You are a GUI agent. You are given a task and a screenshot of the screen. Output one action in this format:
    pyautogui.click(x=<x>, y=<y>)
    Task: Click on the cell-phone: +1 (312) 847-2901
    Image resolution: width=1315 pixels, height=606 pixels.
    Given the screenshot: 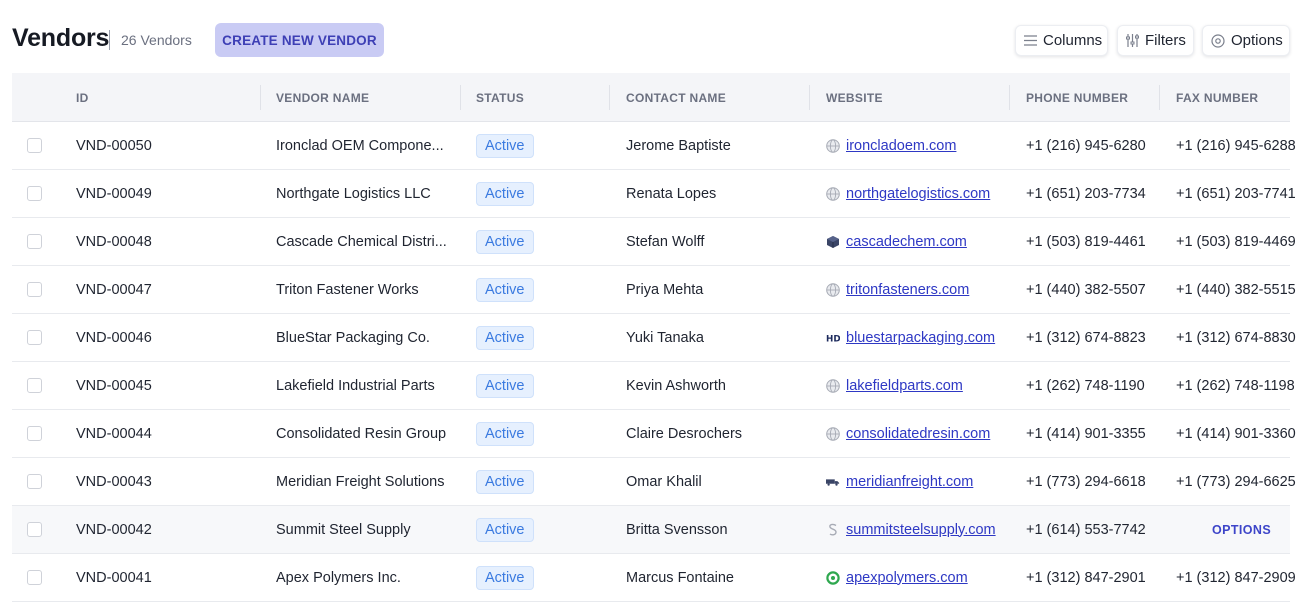 What is the action you would take?
    pyautogui.click(x=1086, y=577)
    